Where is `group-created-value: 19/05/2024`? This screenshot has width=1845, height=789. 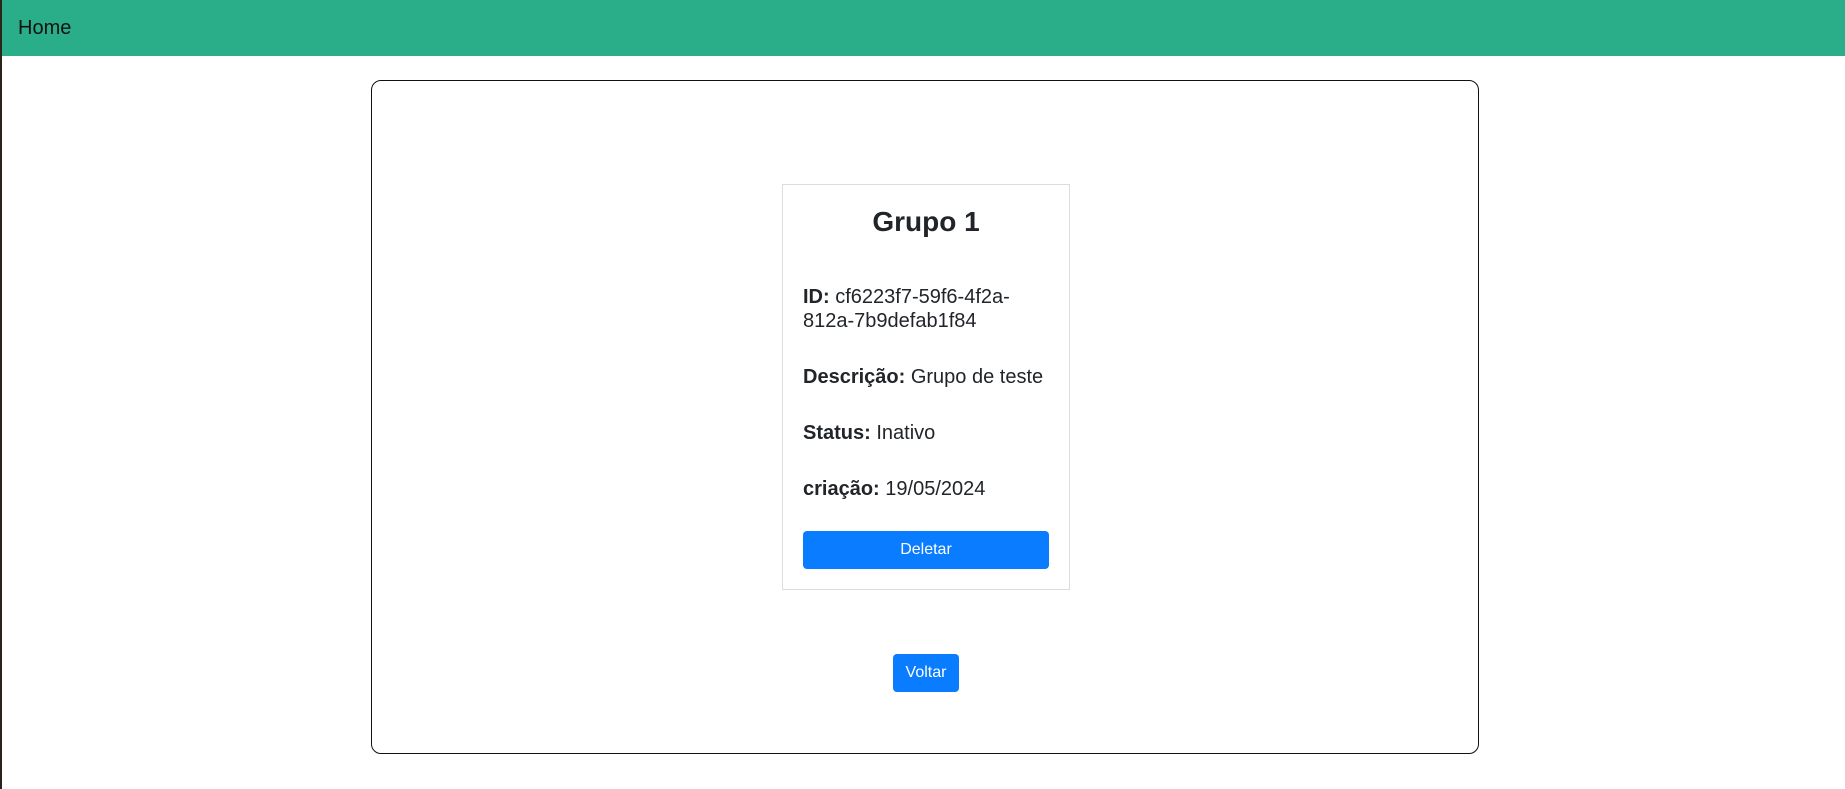
group-created-value: 19/05/2024 is located at coordinates (935, 489).